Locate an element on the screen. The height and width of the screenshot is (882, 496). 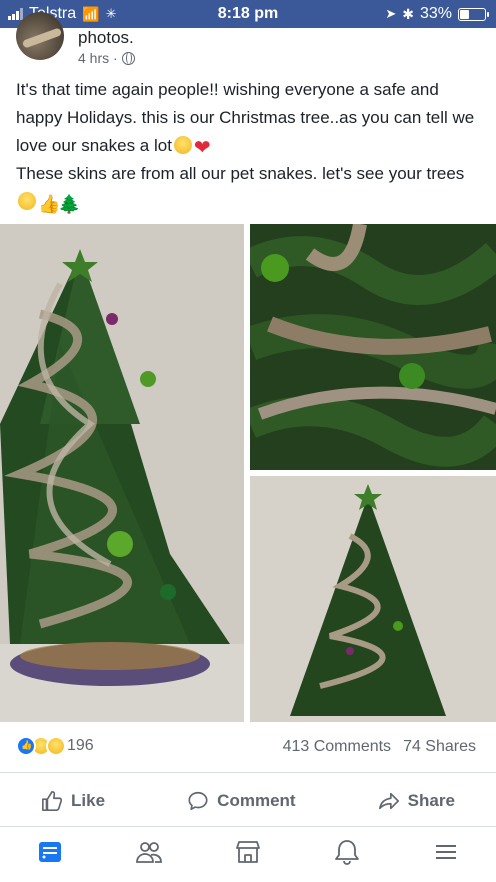
tab-friends is located at coordinates (149, 854).